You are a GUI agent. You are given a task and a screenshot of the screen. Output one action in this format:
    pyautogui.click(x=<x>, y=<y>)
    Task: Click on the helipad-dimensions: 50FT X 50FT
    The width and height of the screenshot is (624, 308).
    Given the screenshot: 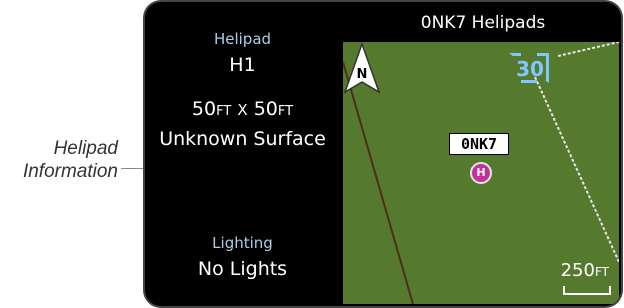 What is the action you would take?
    pyautogui.click(x=242, y=109)
    